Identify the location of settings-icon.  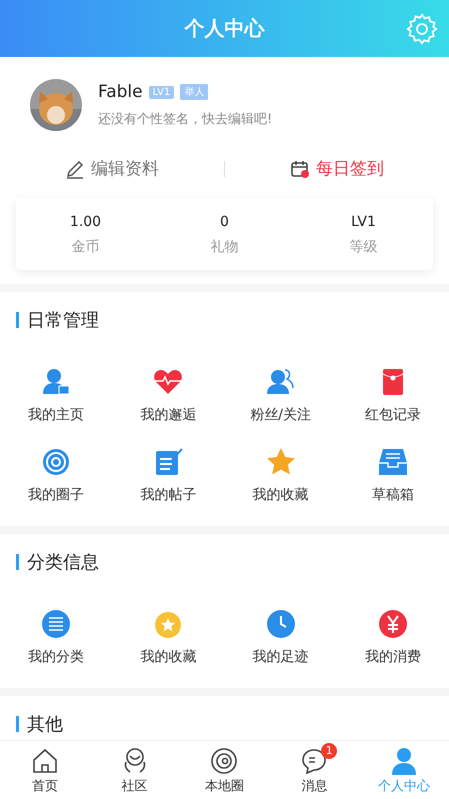
(422, 29).